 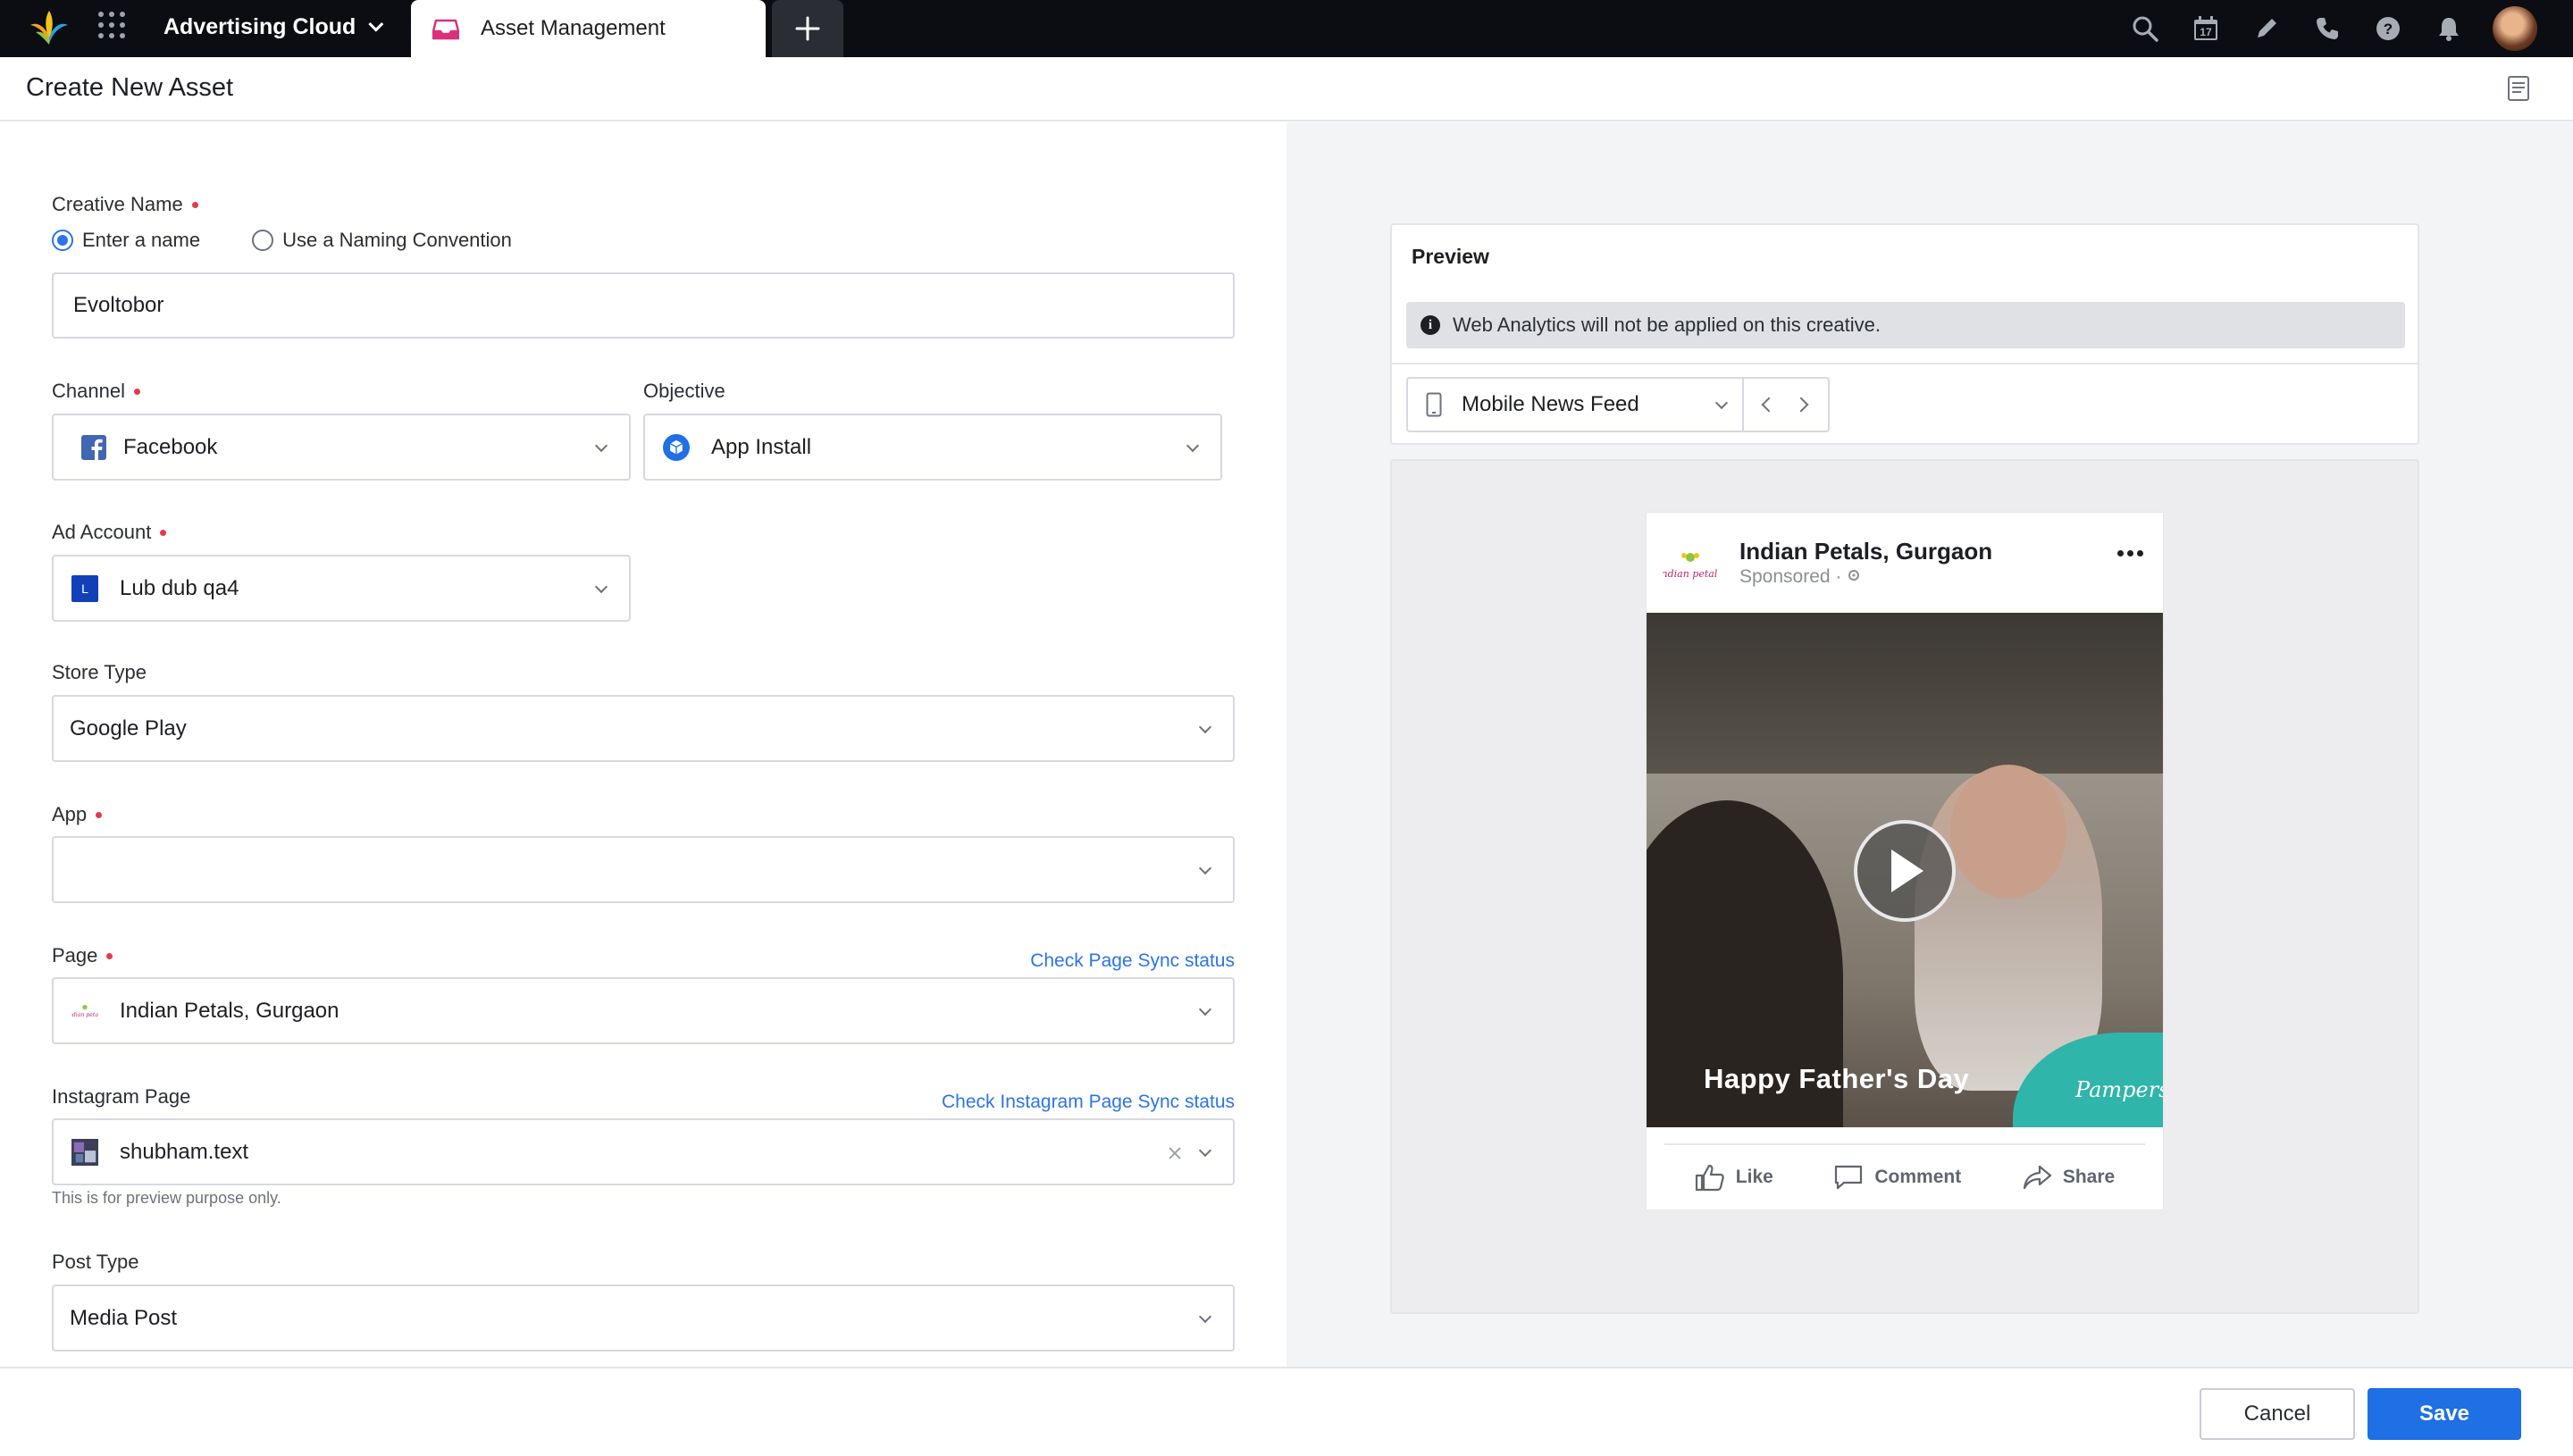 I want to click on placement-value: Mobile News Feed, so click(x=1550, y=404).